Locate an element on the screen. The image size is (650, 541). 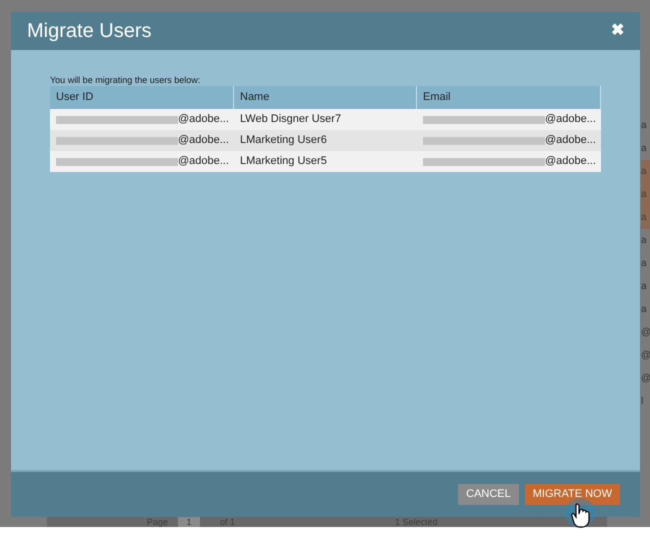
table-cell-text: LMarketing User6 is located at coordinates (283, 140).